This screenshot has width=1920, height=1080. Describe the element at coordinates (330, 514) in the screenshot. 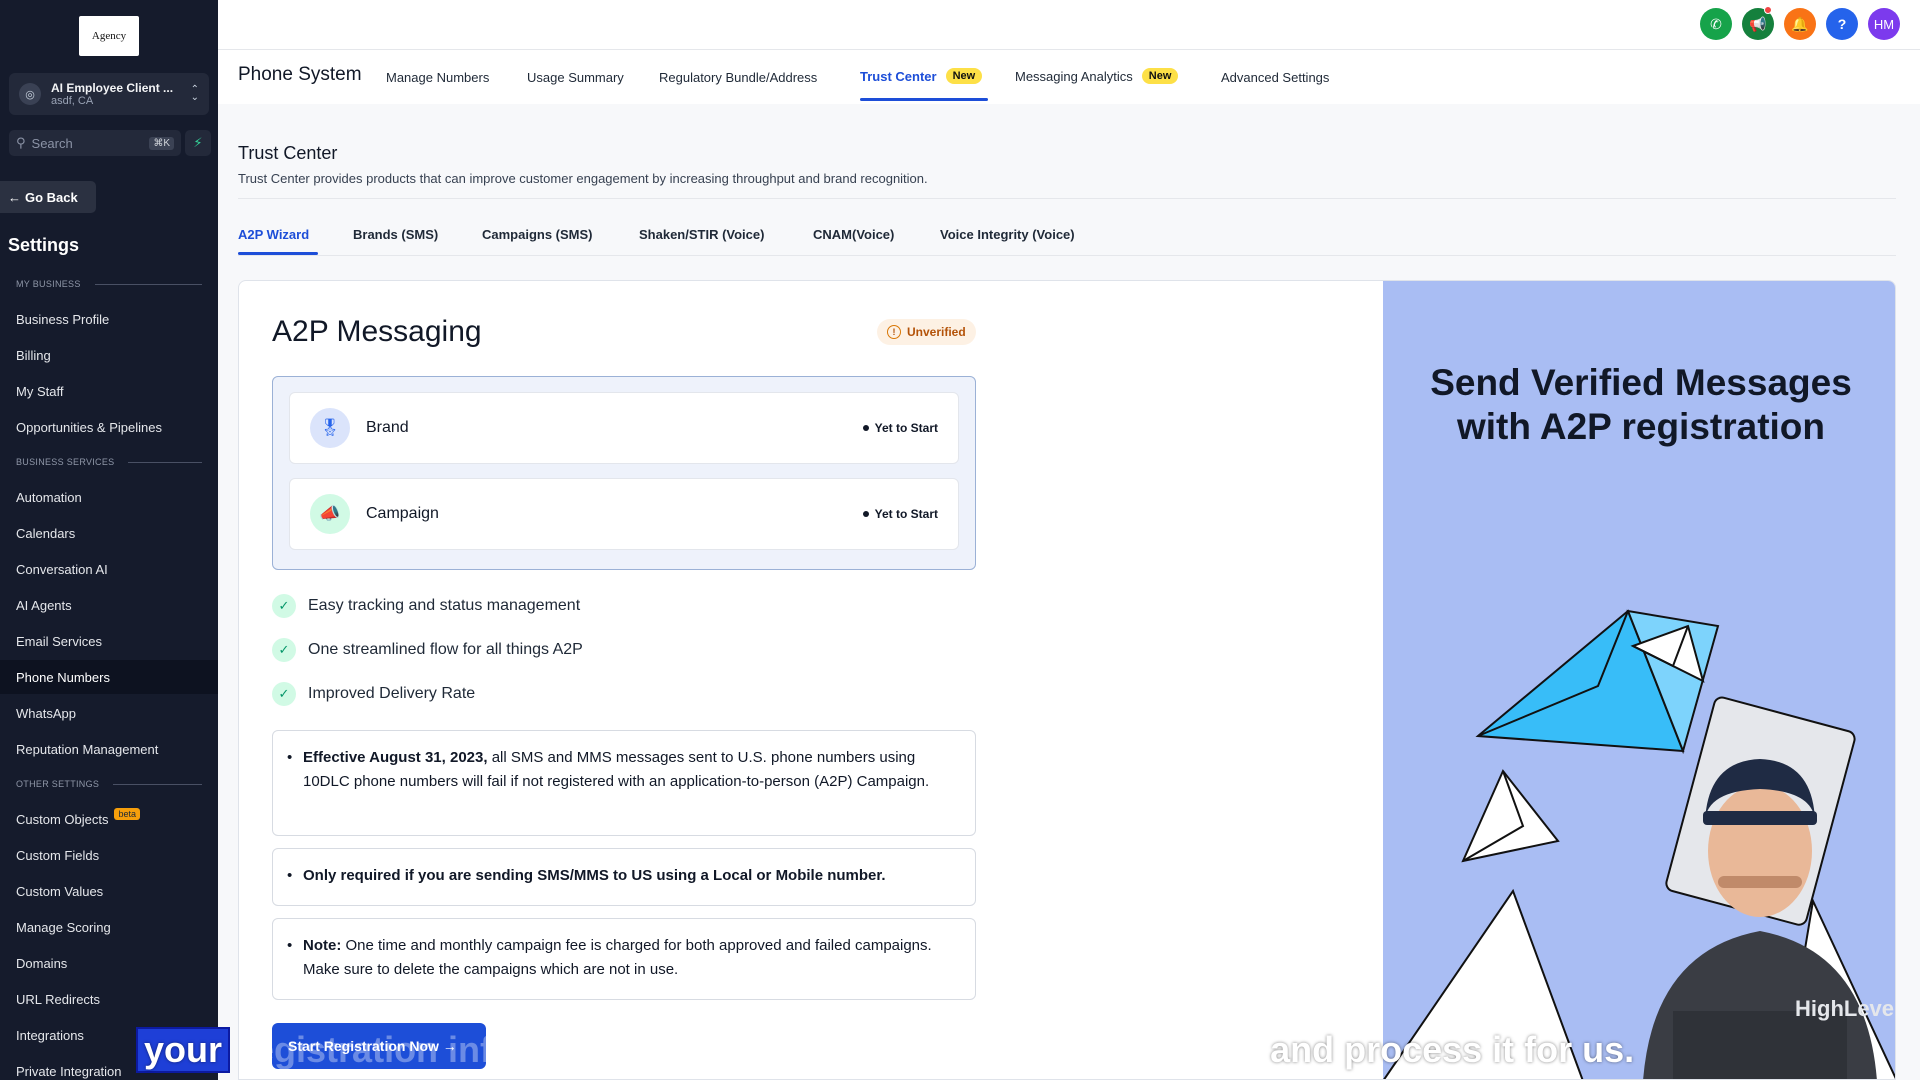

I see `megaphone-icon: 📣` at that location.